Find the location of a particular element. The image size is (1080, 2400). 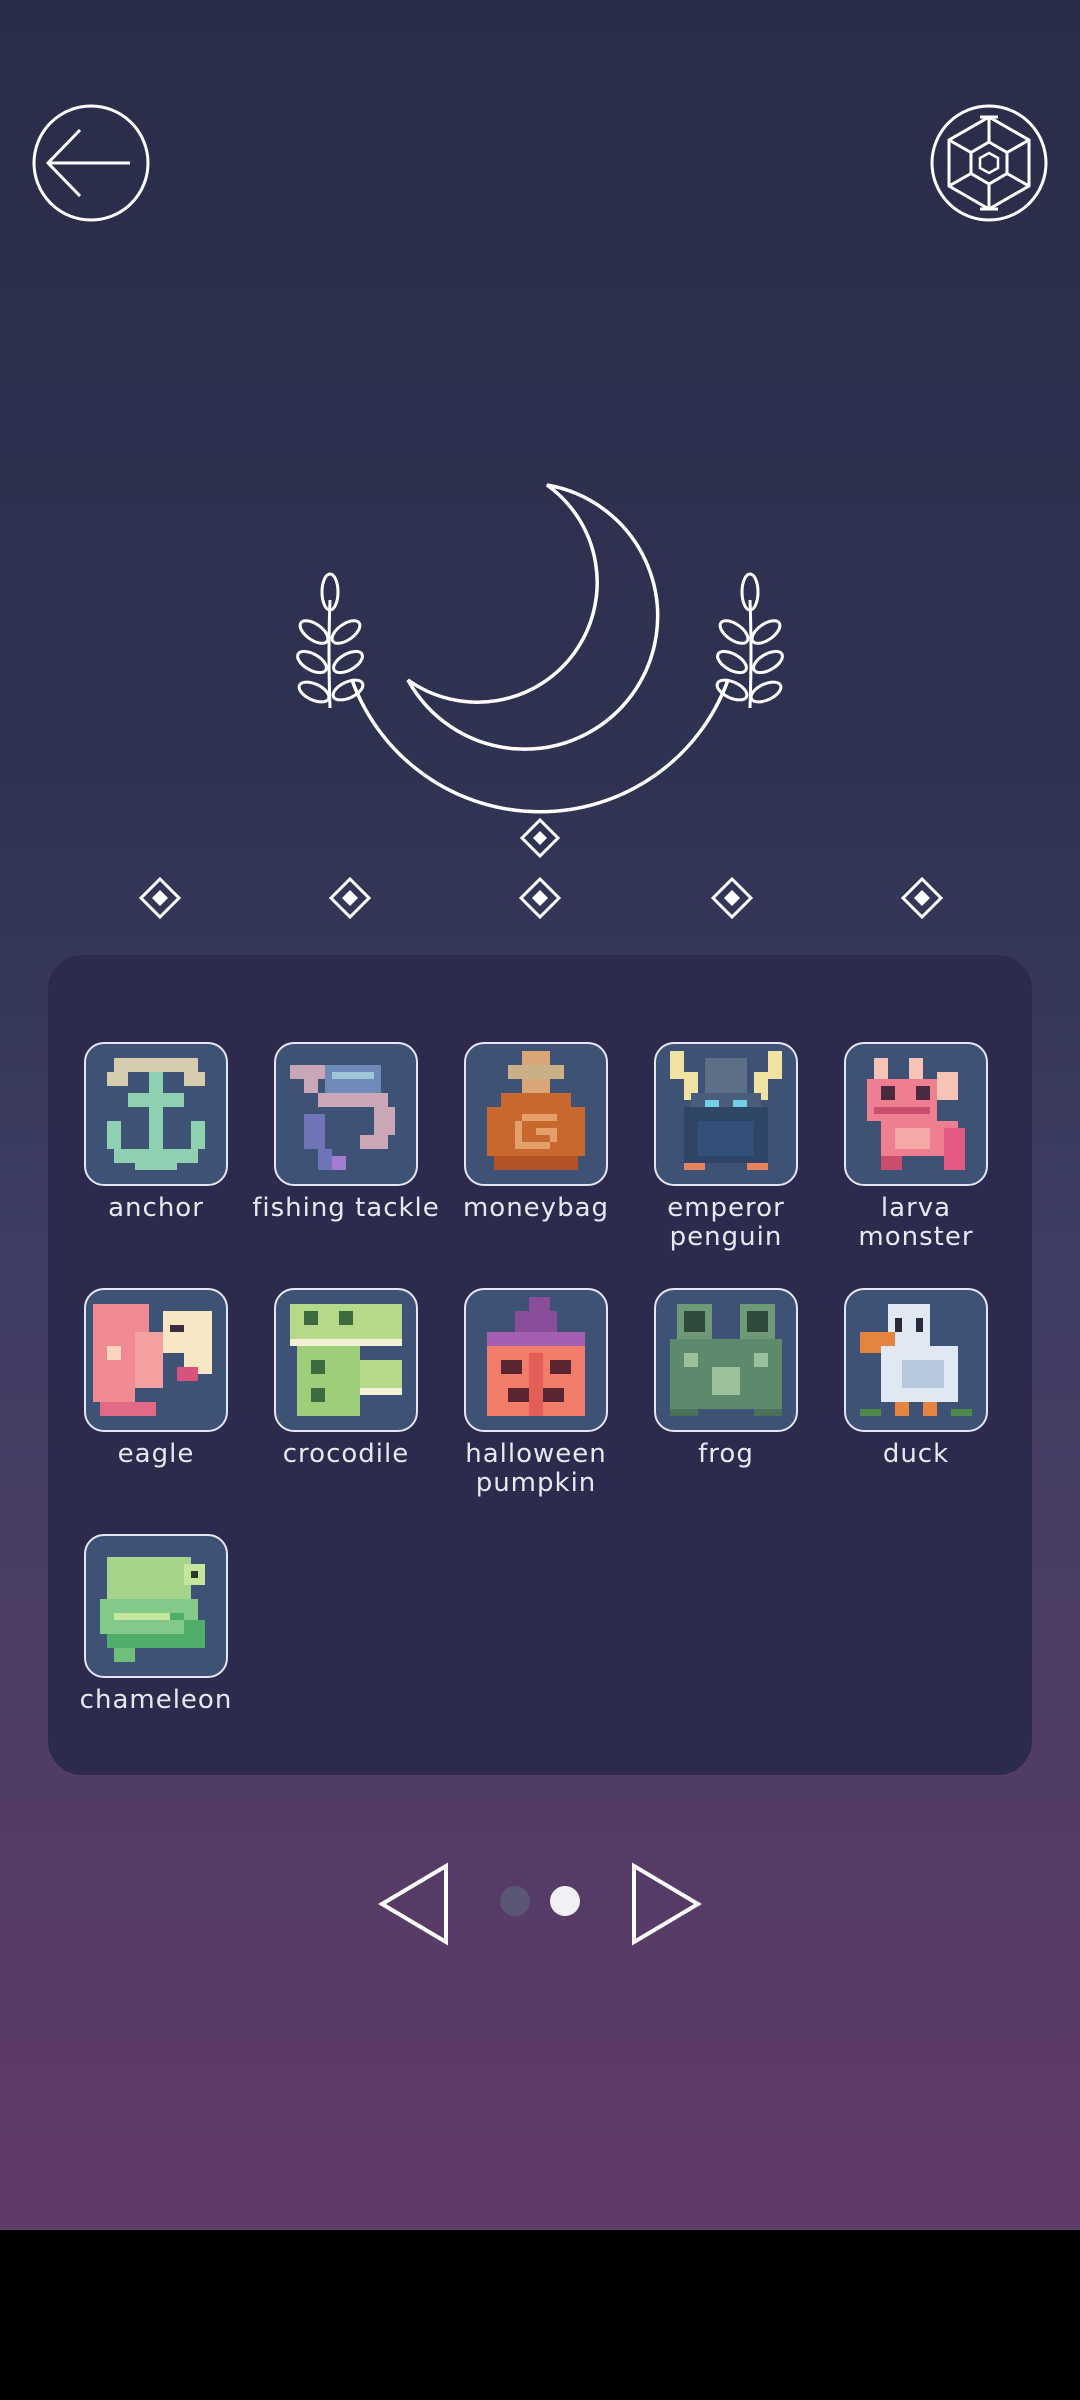

collection-item: emperor penguin is located at coordinates (726, 1147).